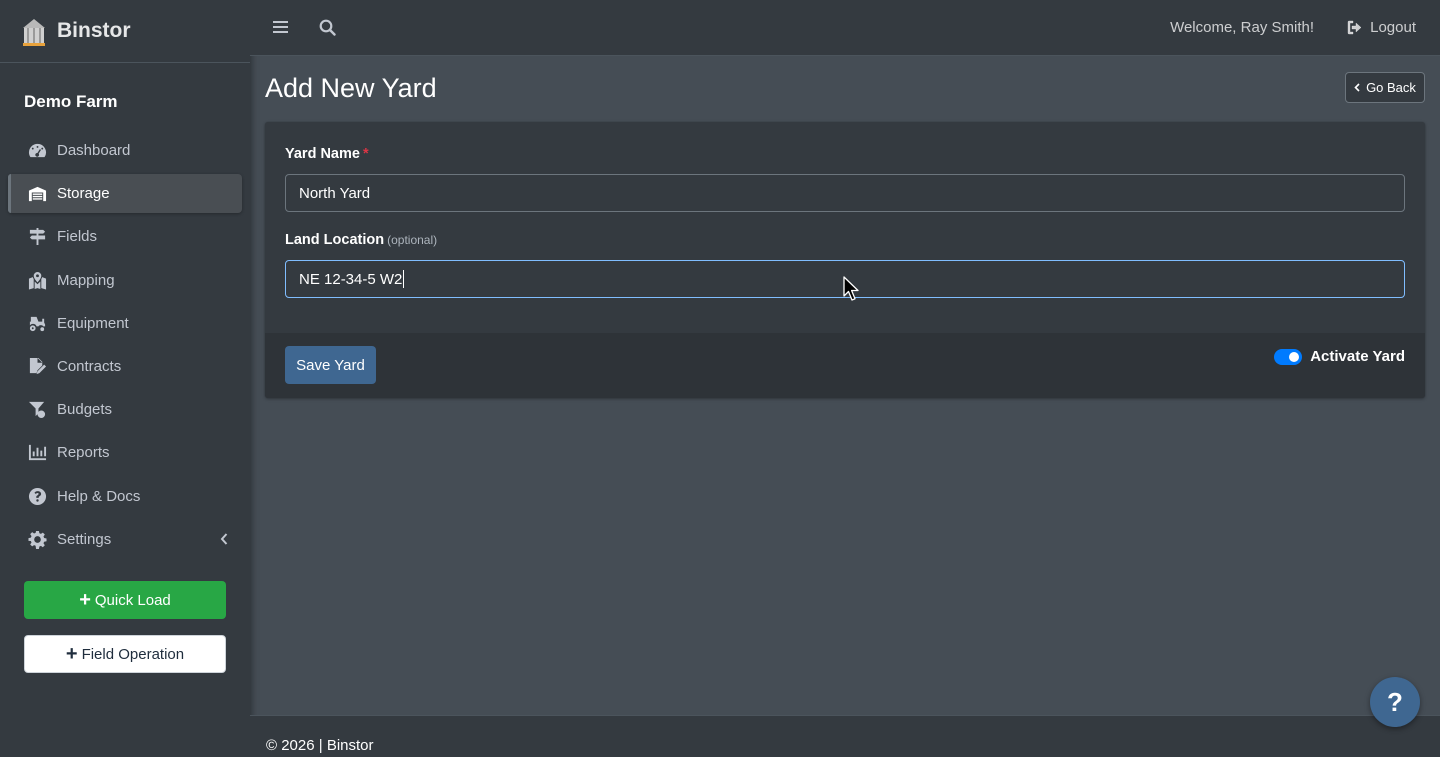  What do you see at coordinates (851, 288) in the screenshot?
I see `mouse-pointer-icon` at bounding box center [851, 288].